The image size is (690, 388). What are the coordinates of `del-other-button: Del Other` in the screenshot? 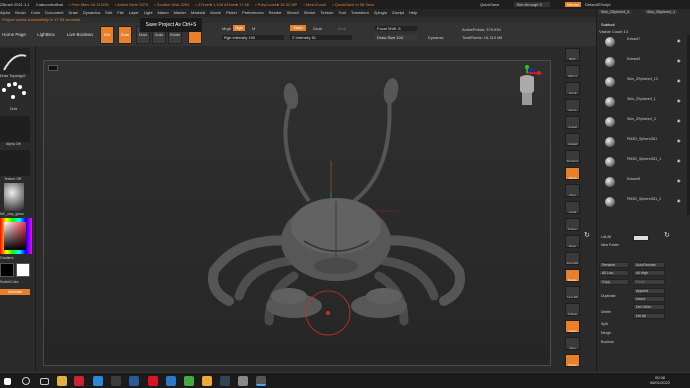 It's located at (649, 307).